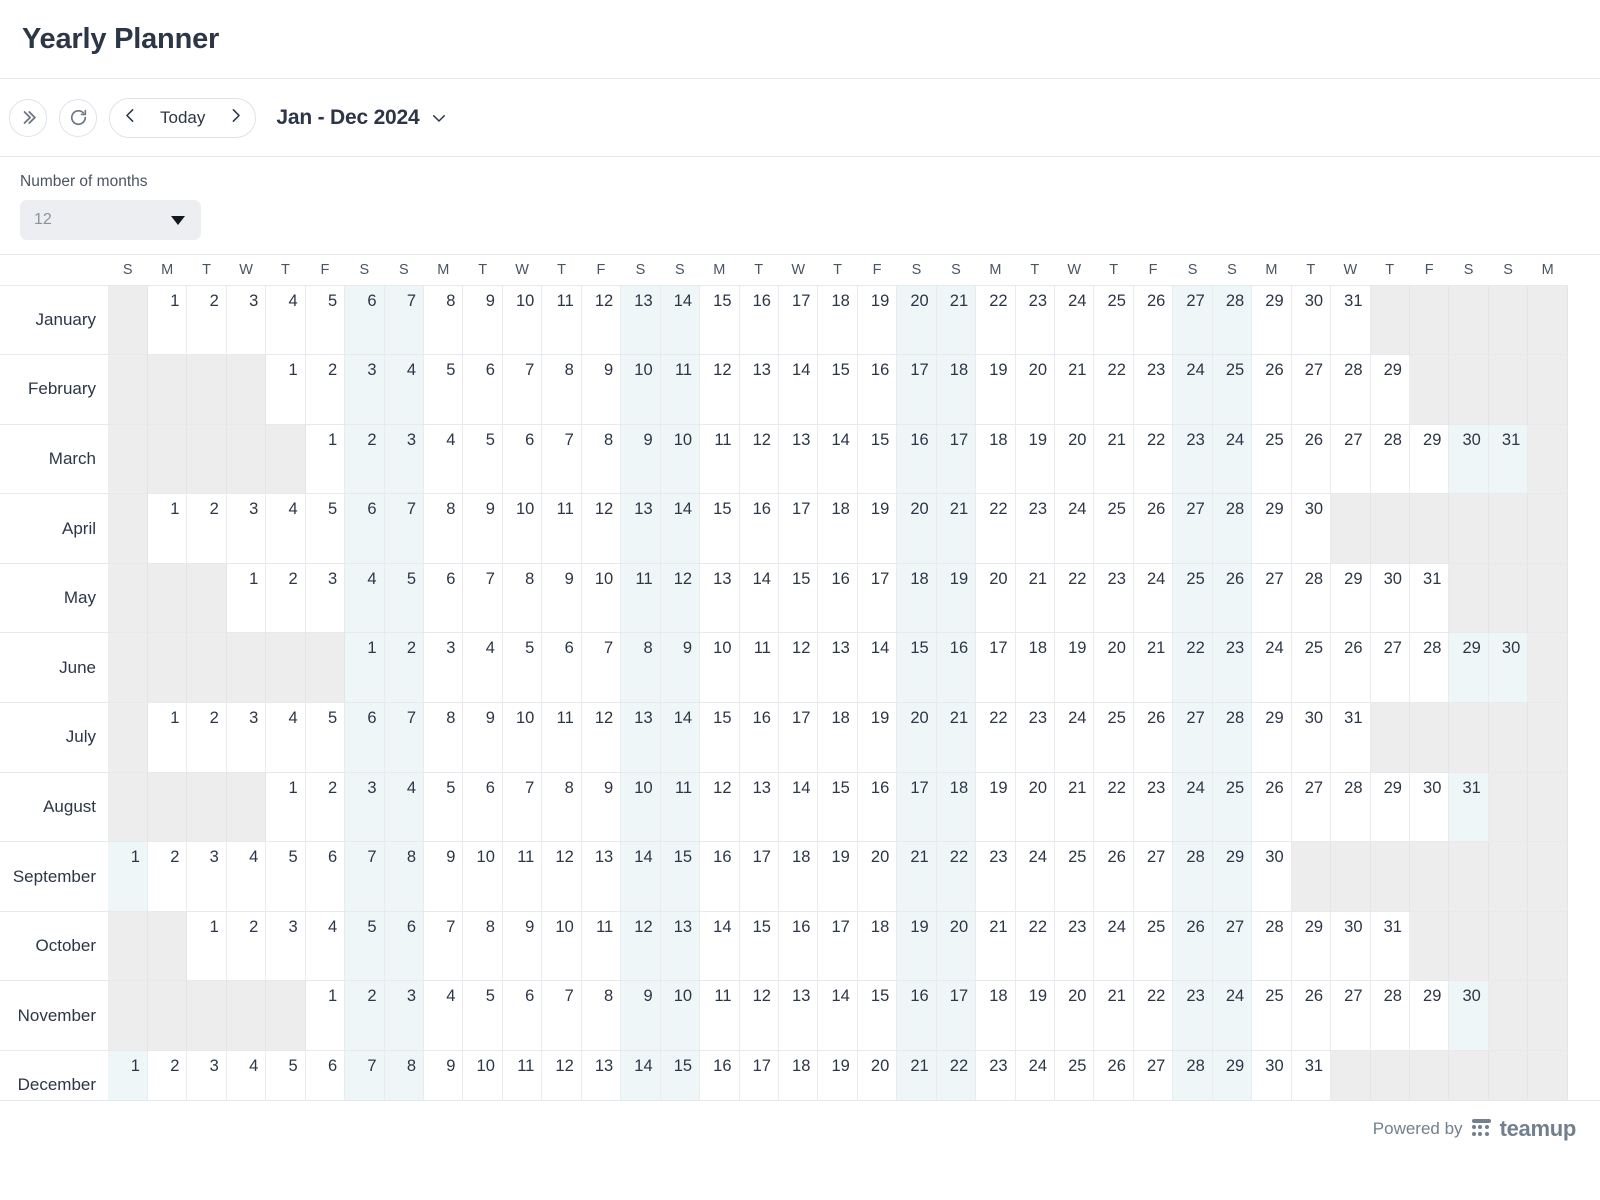  Describe the element at coordinates (1074, 1075) in the screenshot. I see `day-cell: 25` at that location.